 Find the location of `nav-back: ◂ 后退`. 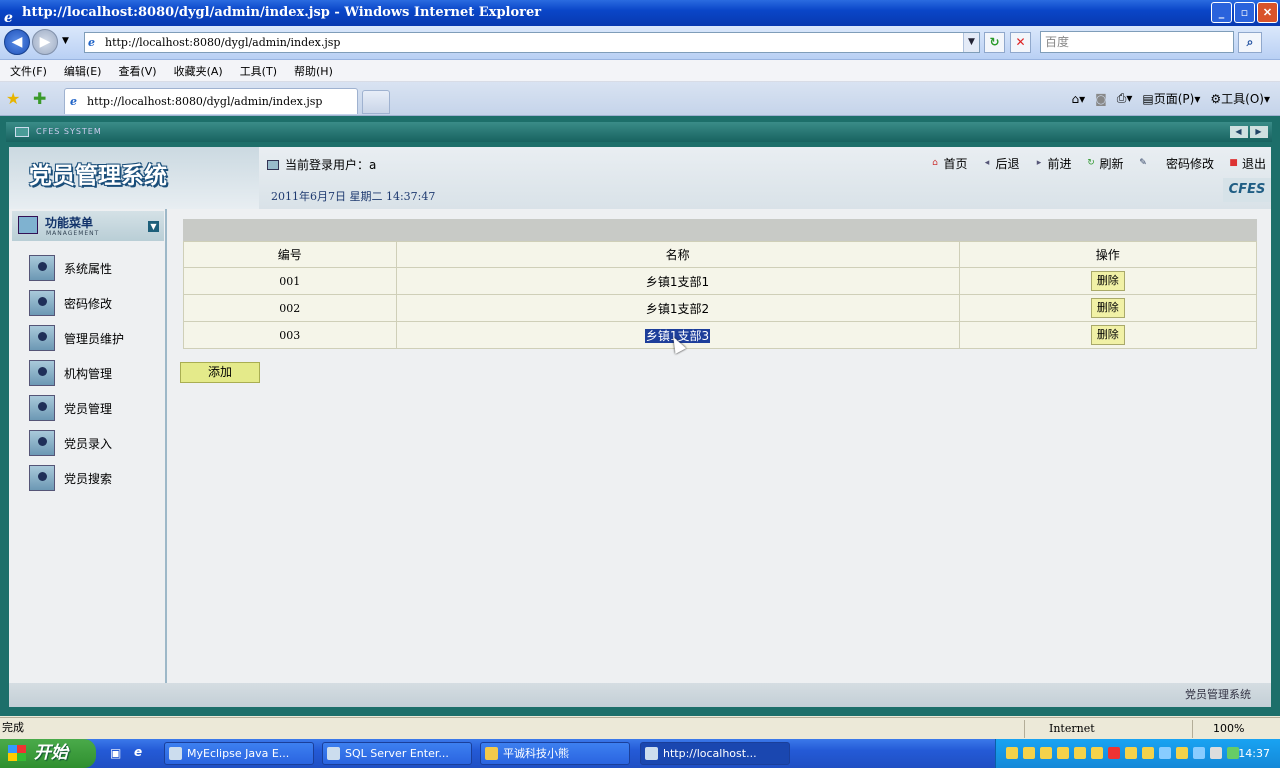

nav-back: ◂ 后退 is located at coordinates (1000, 163).